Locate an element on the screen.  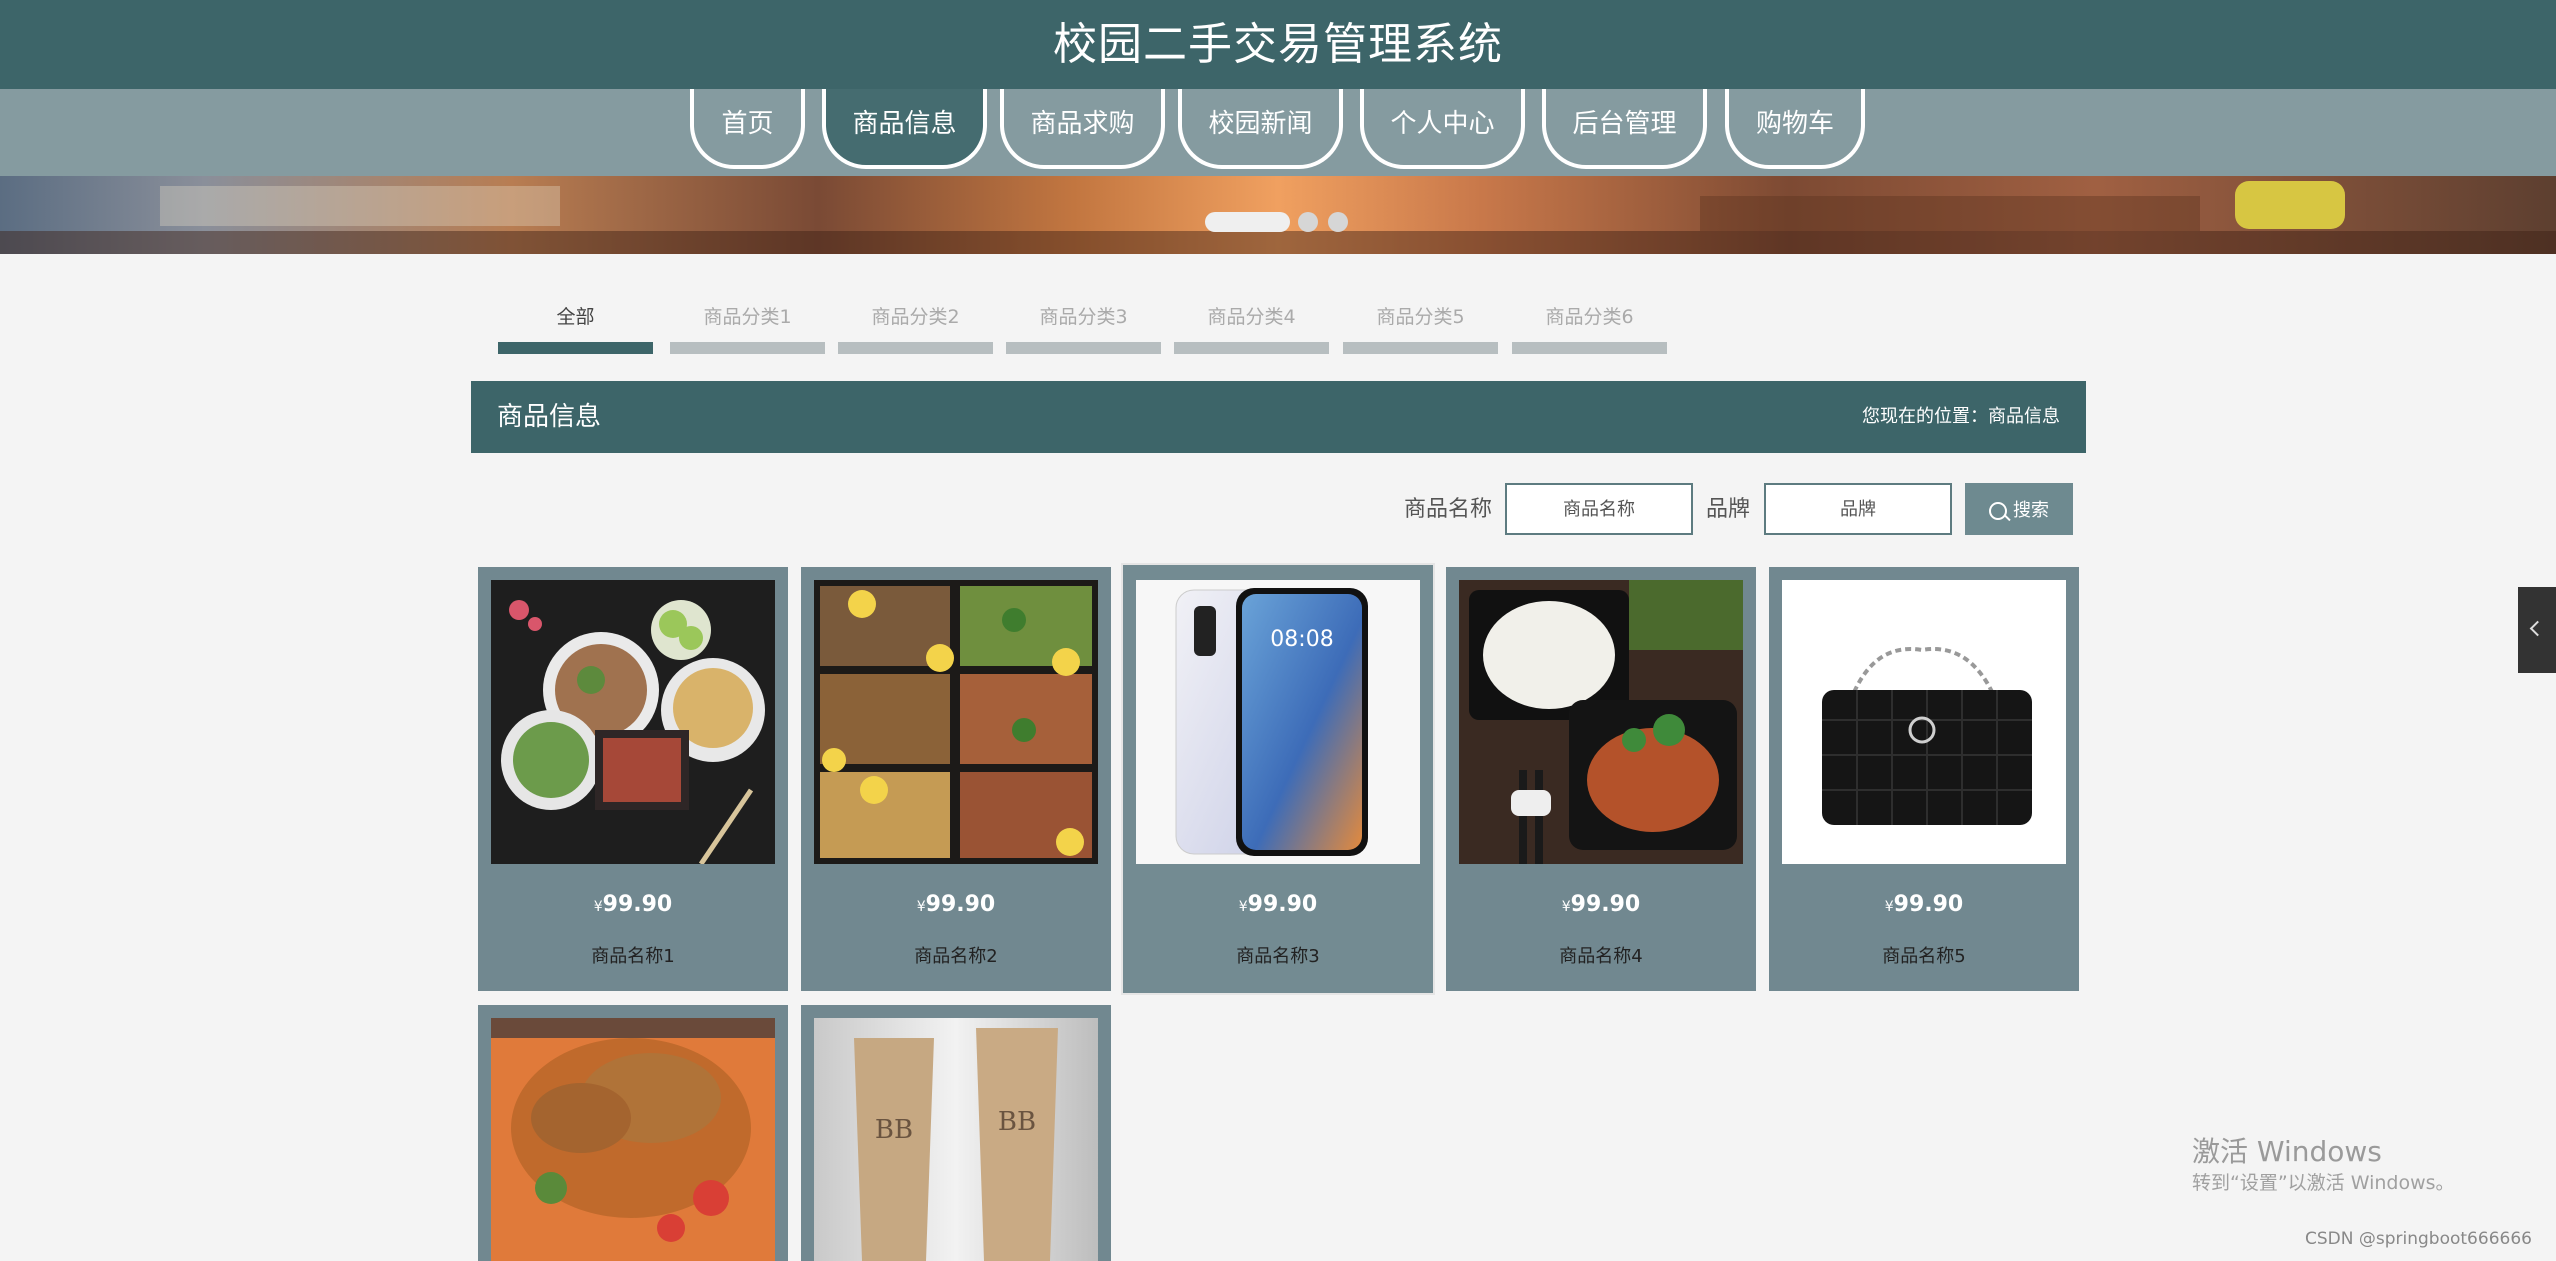
handbag-icon is located at coordinates (1924, 722).